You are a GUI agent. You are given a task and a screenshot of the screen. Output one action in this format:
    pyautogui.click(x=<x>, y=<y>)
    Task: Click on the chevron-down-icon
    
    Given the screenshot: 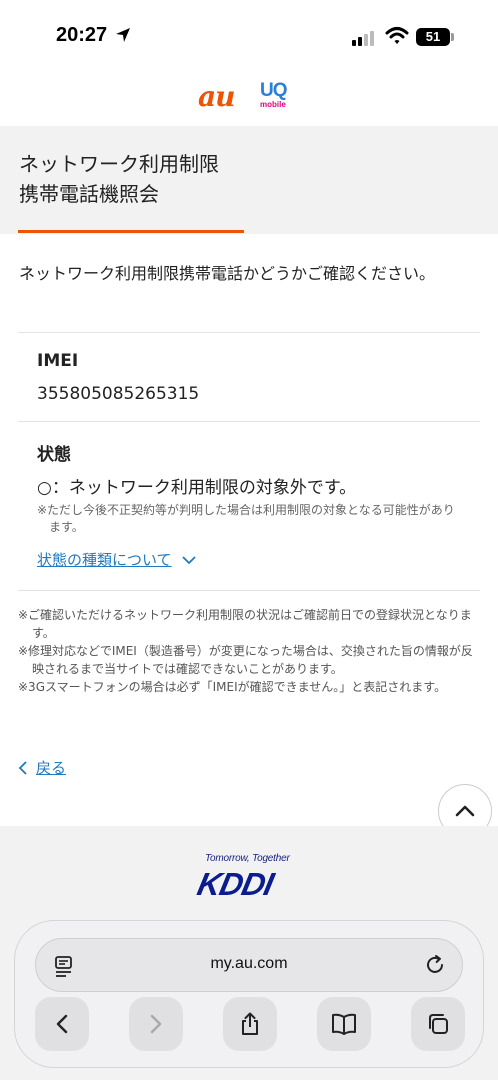 What is the action you would take?
    pyautogui.click(x=188, y=559)
    